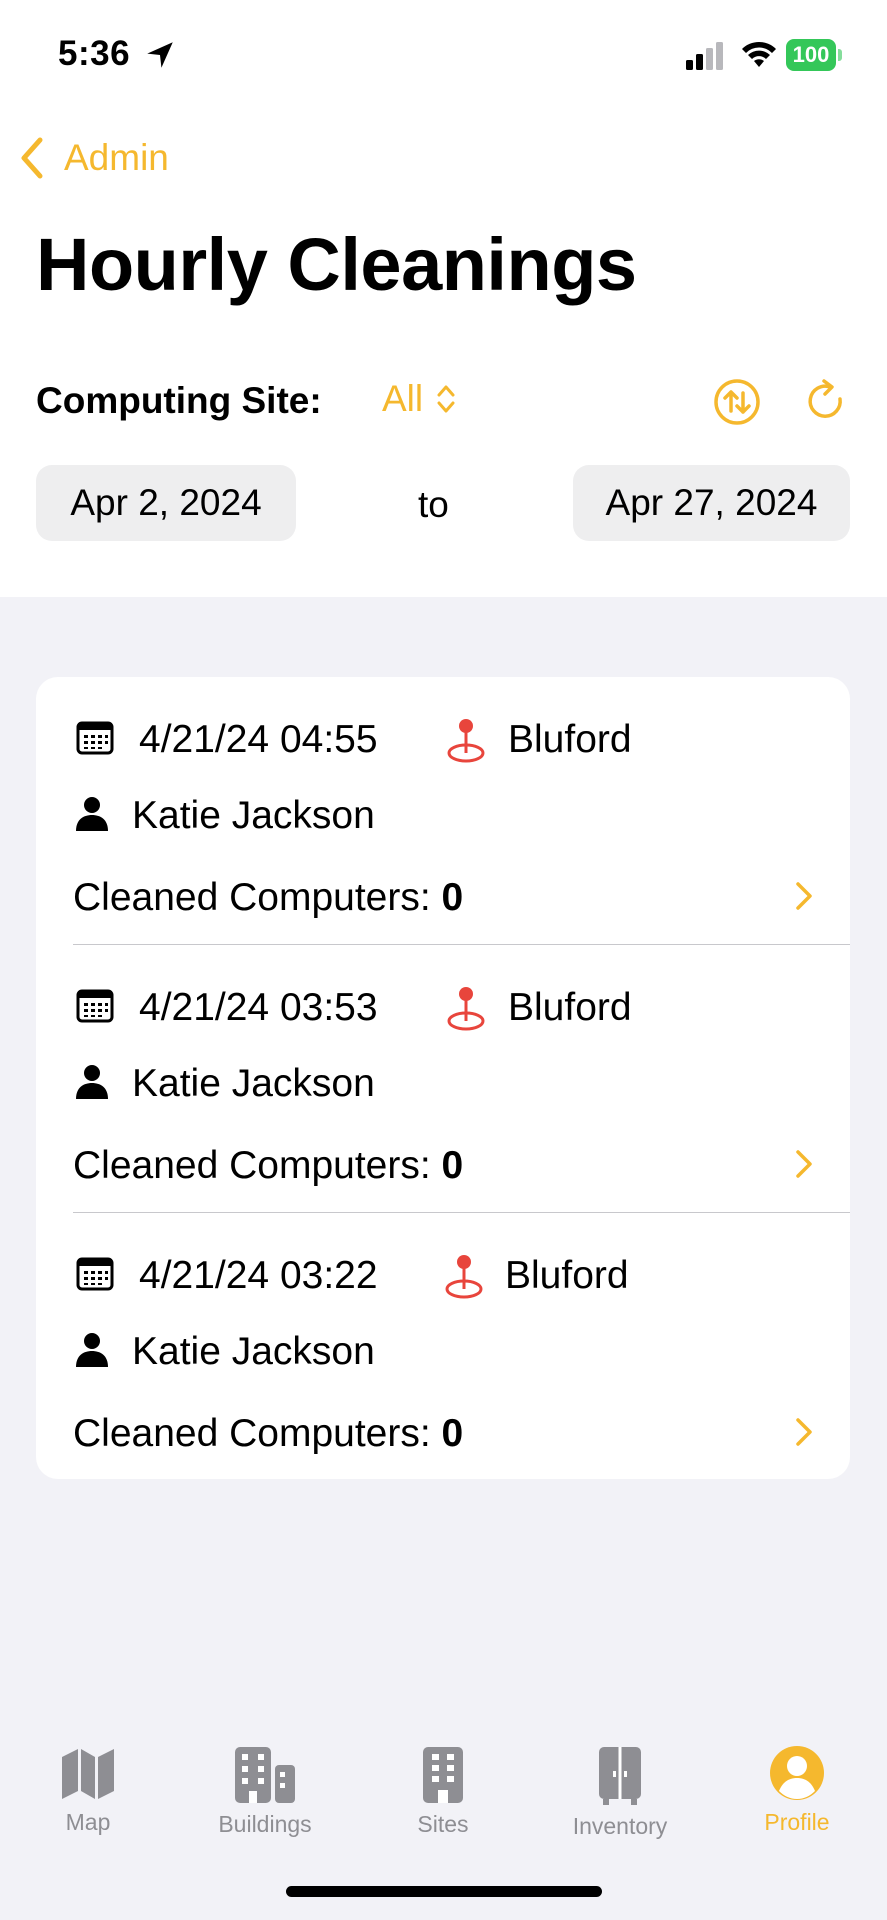 This screenshot has width=887, height=1920. Describe the element at coordinates (711, 503) in the screenshot. I see `end-date-picker: Apr 27, 2024` at that location.